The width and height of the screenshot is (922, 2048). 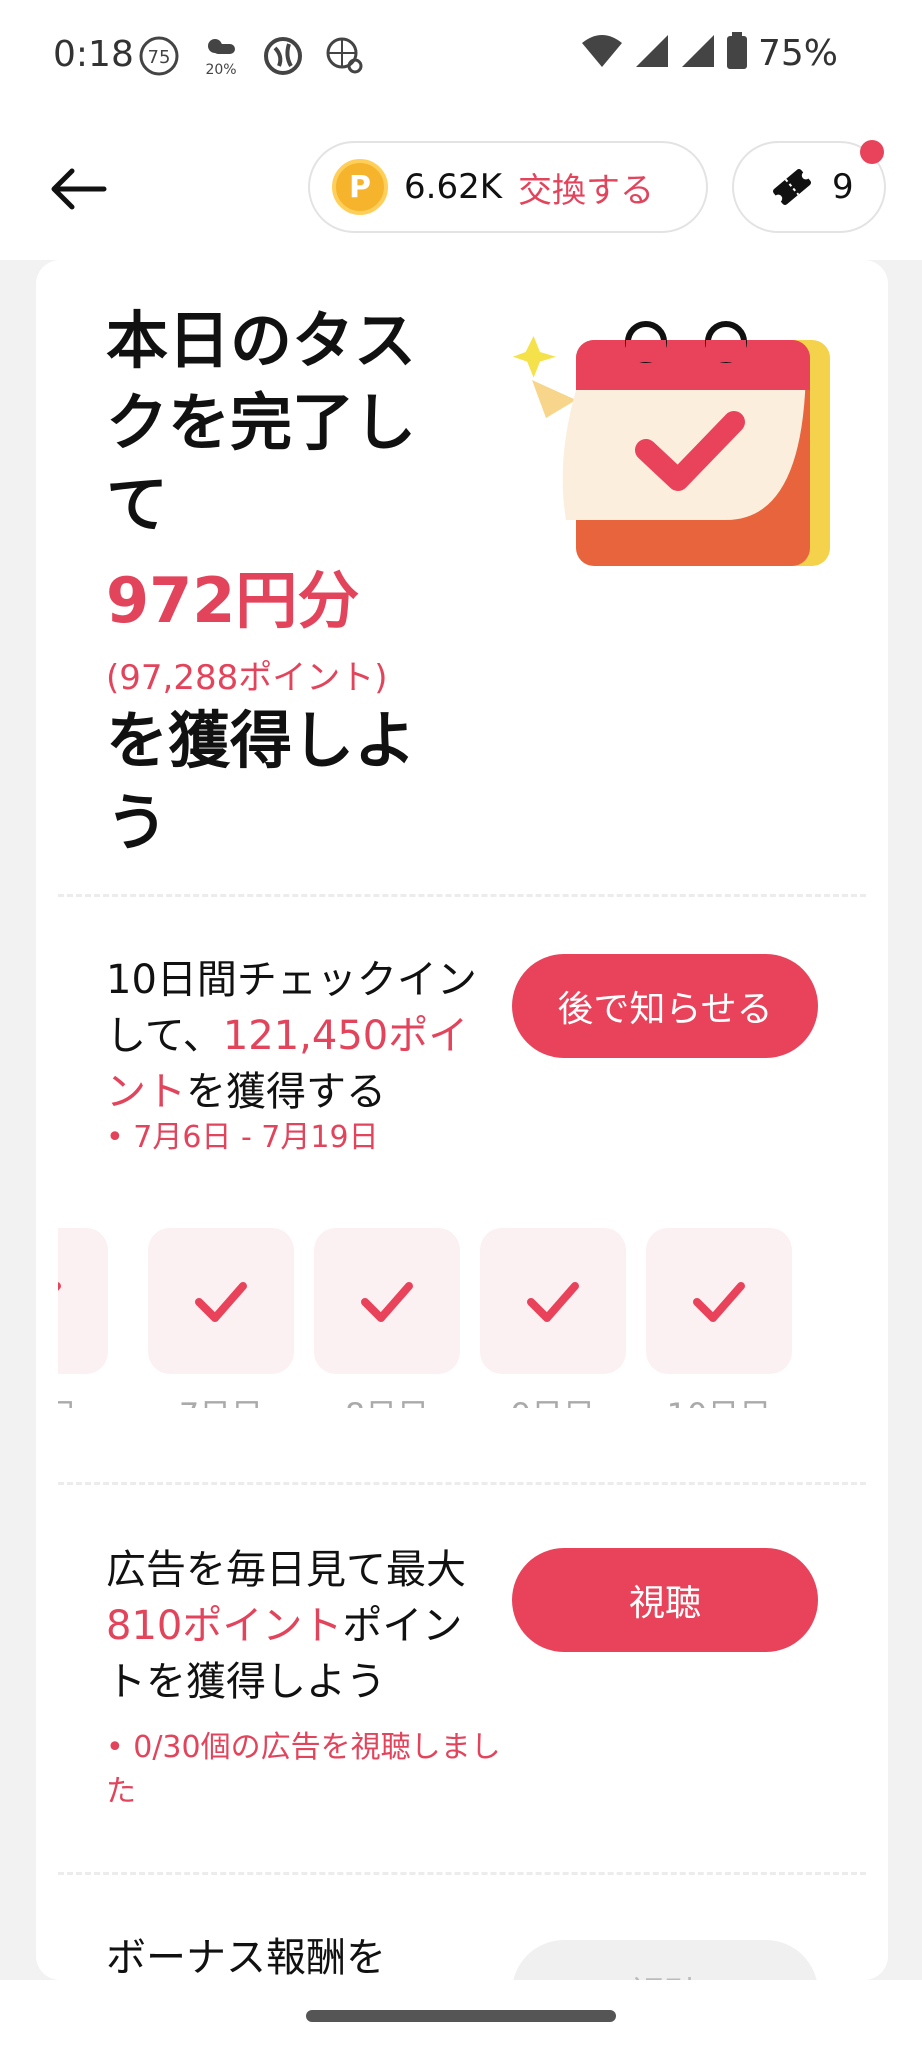 I want to click on ticket-icon, so click(x=792, y=187).